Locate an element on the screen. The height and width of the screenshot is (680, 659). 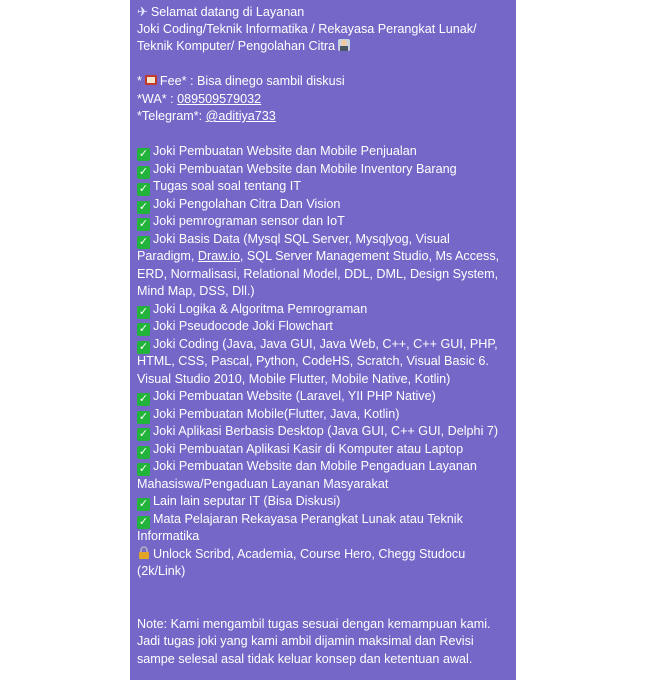
whatsapp-line: *WA* : 089509579032 is located at coordinates (199, 98).